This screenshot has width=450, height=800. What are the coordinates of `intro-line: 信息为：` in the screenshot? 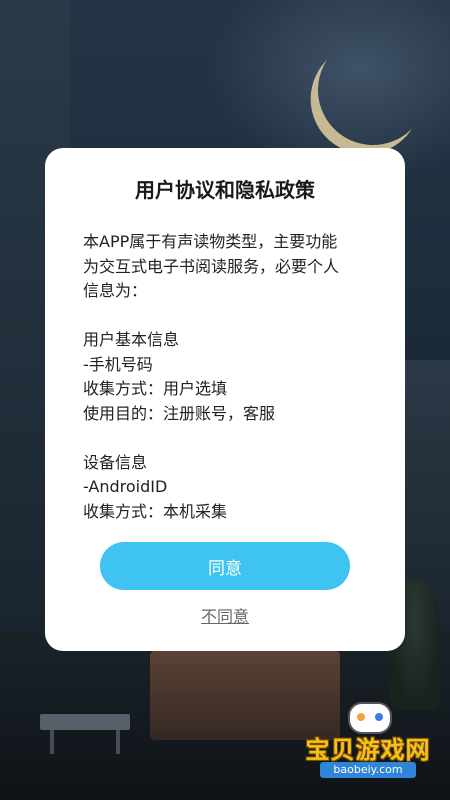 It's located at (115, 290).